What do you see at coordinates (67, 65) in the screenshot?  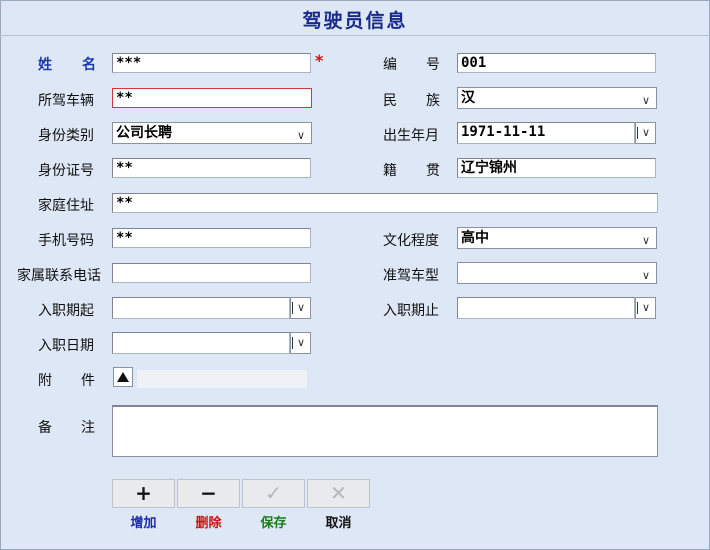 I see `name-label: 姓名` at bounding box center [67, 65].